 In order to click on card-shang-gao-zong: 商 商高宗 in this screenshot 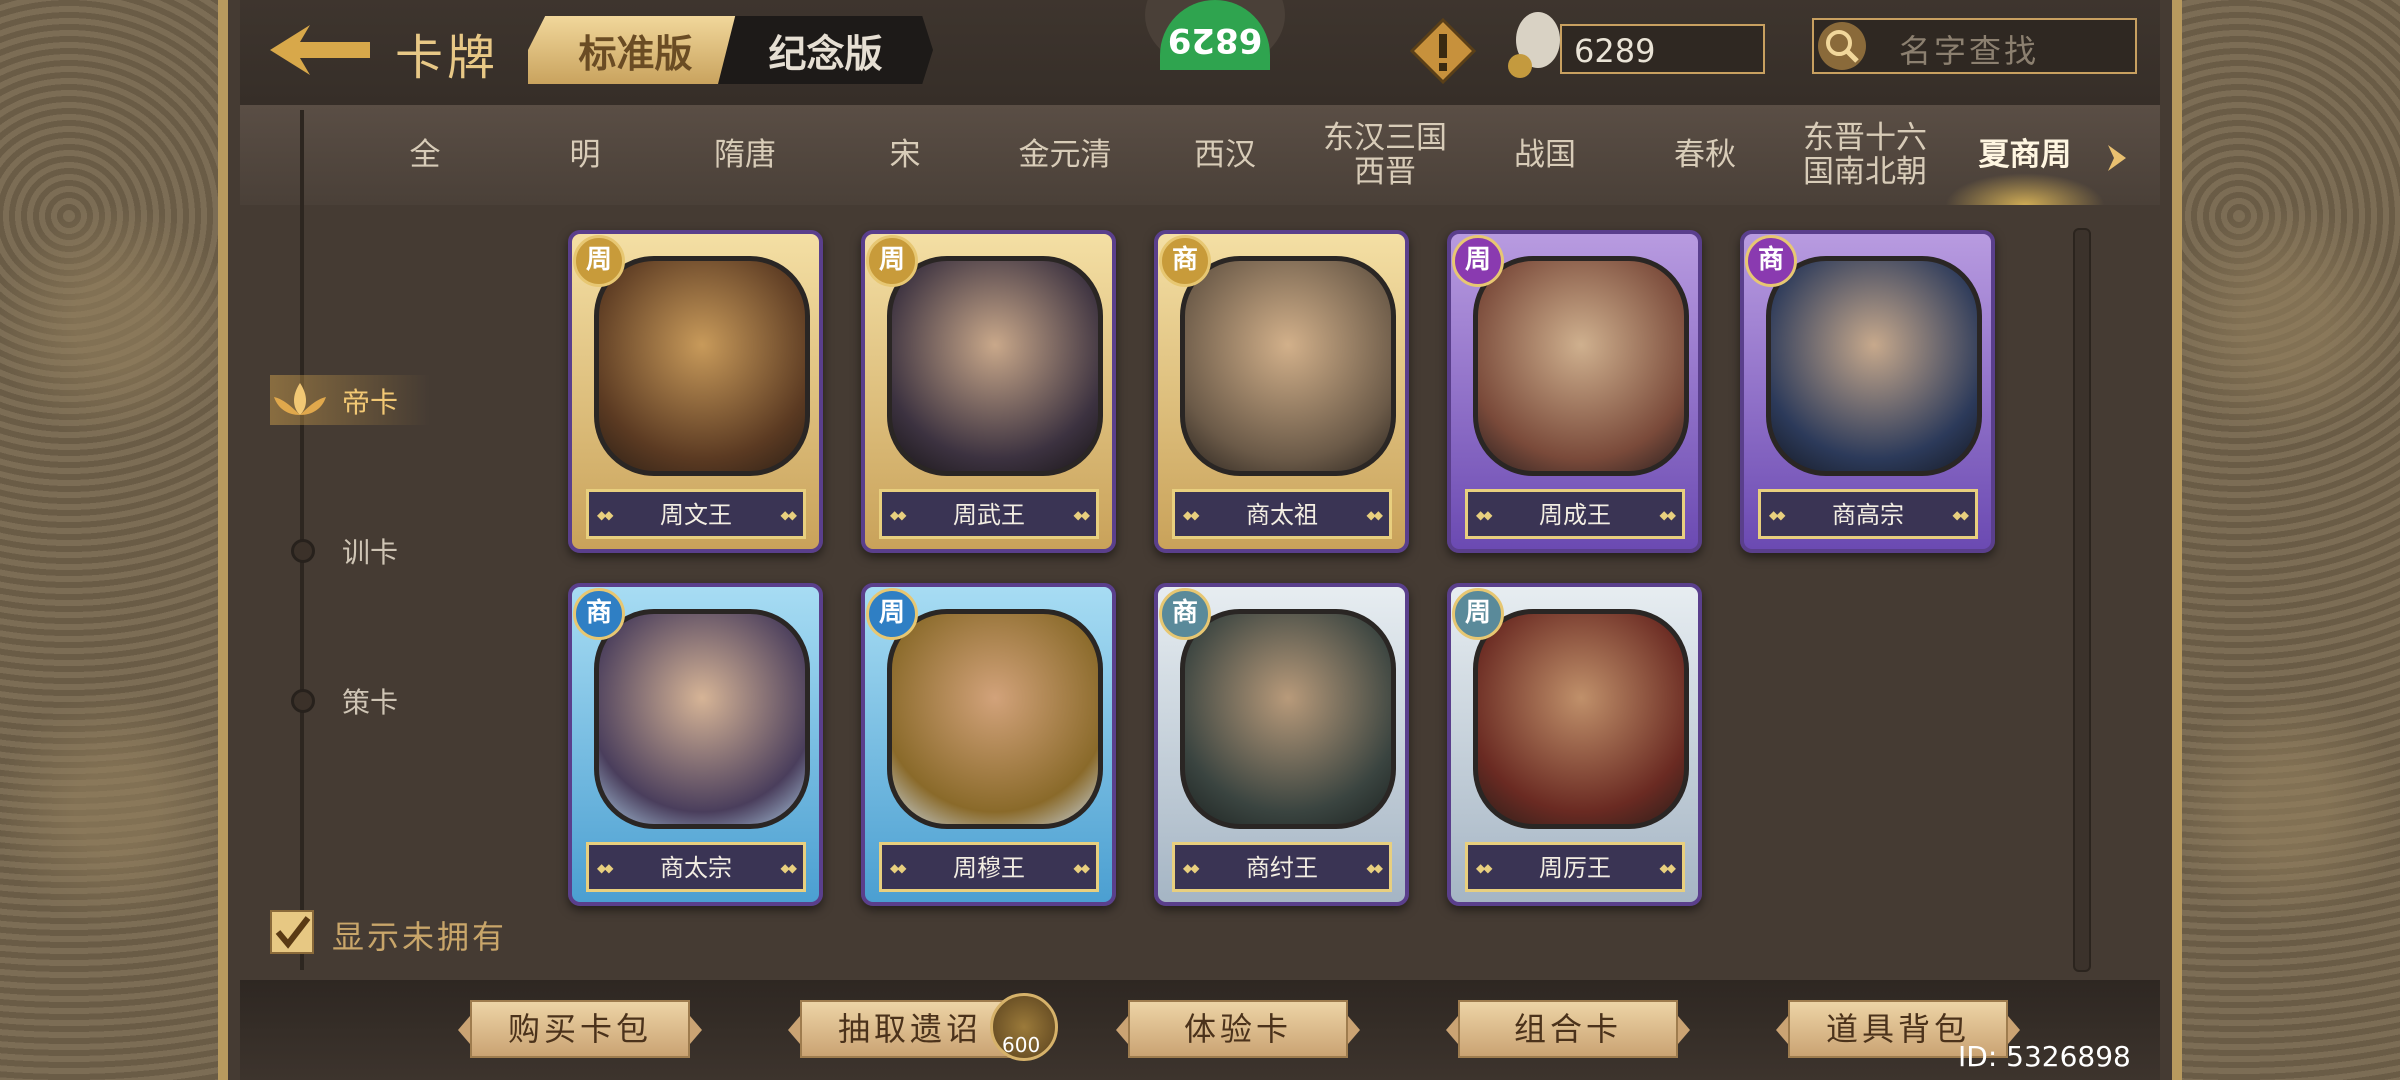, I will do `click(1867, 391)`.